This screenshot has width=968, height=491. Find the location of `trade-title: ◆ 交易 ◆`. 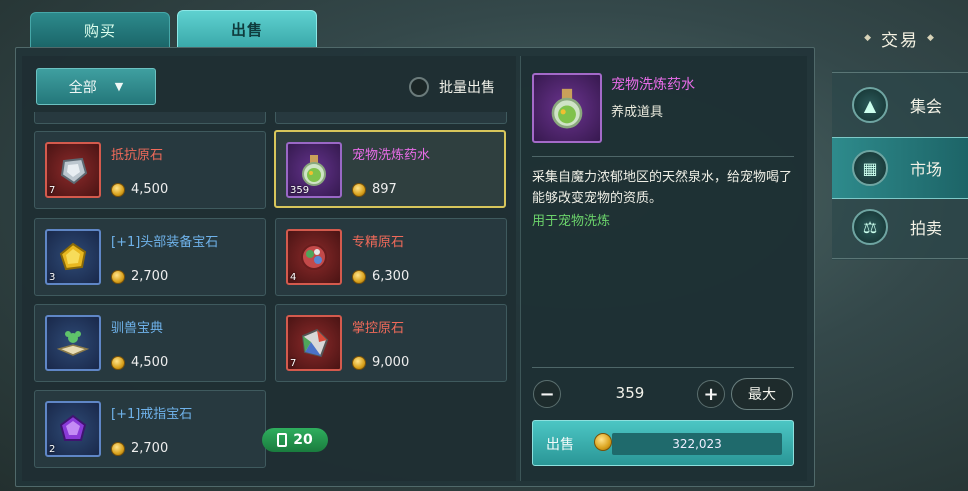

trade-title: ◆ 交易 ◆ is located at coordinates (900, 38).